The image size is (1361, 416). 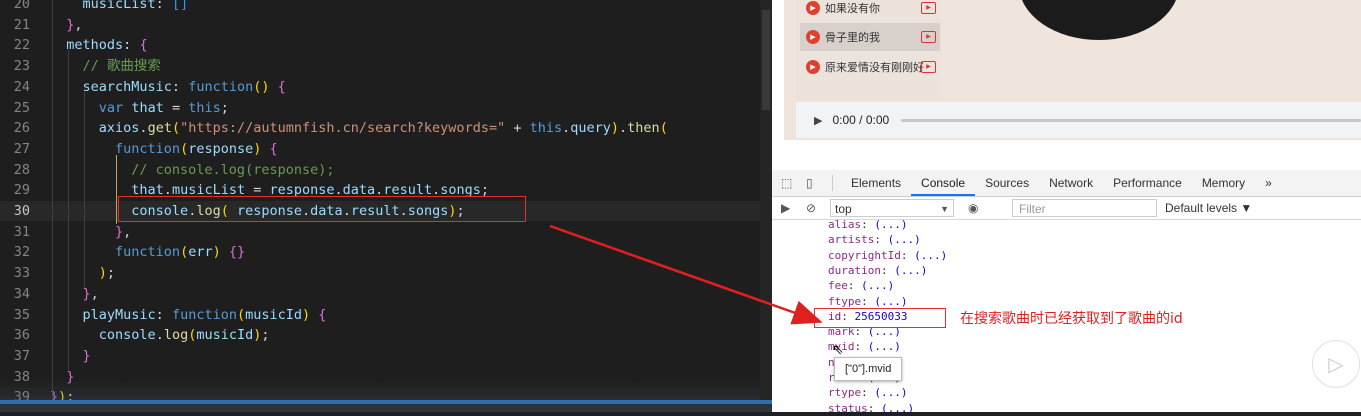 I want to click on line-number: 36, so click(x=21, y=335).